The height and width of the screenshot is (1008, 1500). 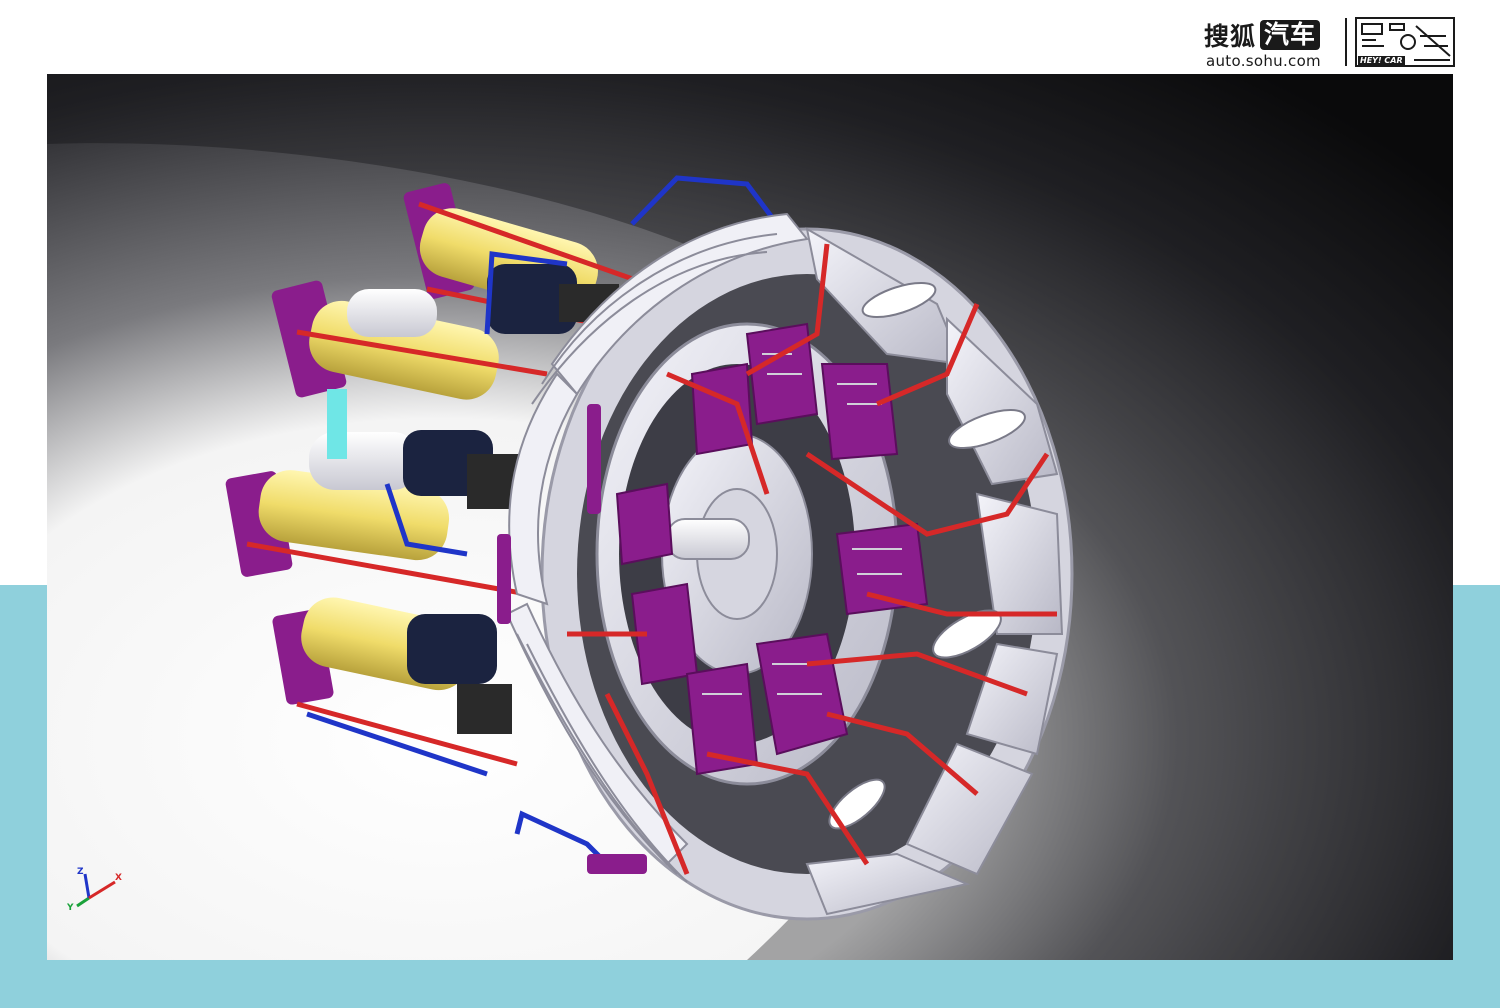 What do you see at coordinates (1263, 61) in the screenshot?
I see `brand-domain: auto.sohu.com` at bounding box center [1263, 61].